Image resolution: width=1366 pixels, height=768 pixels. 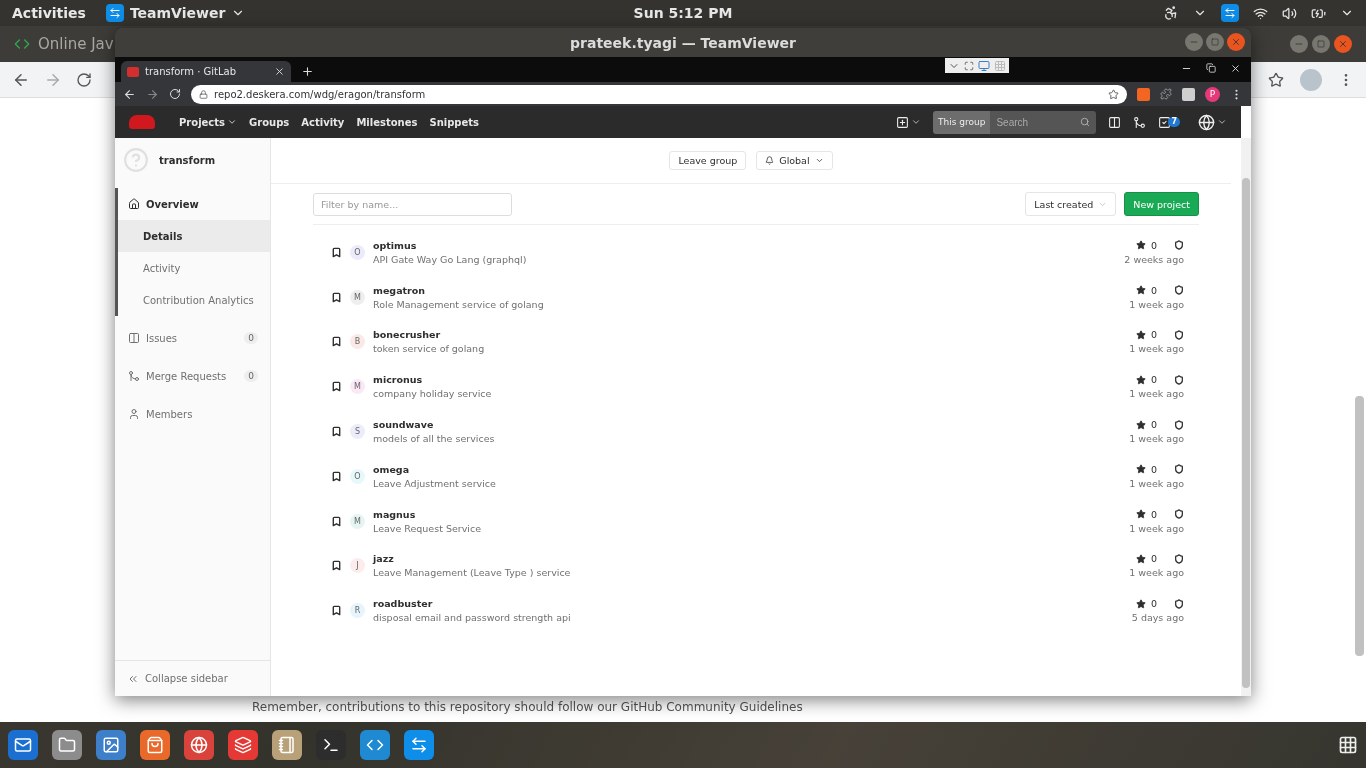 I want to click on notebook-app-icon, so click(x=287, y=745).